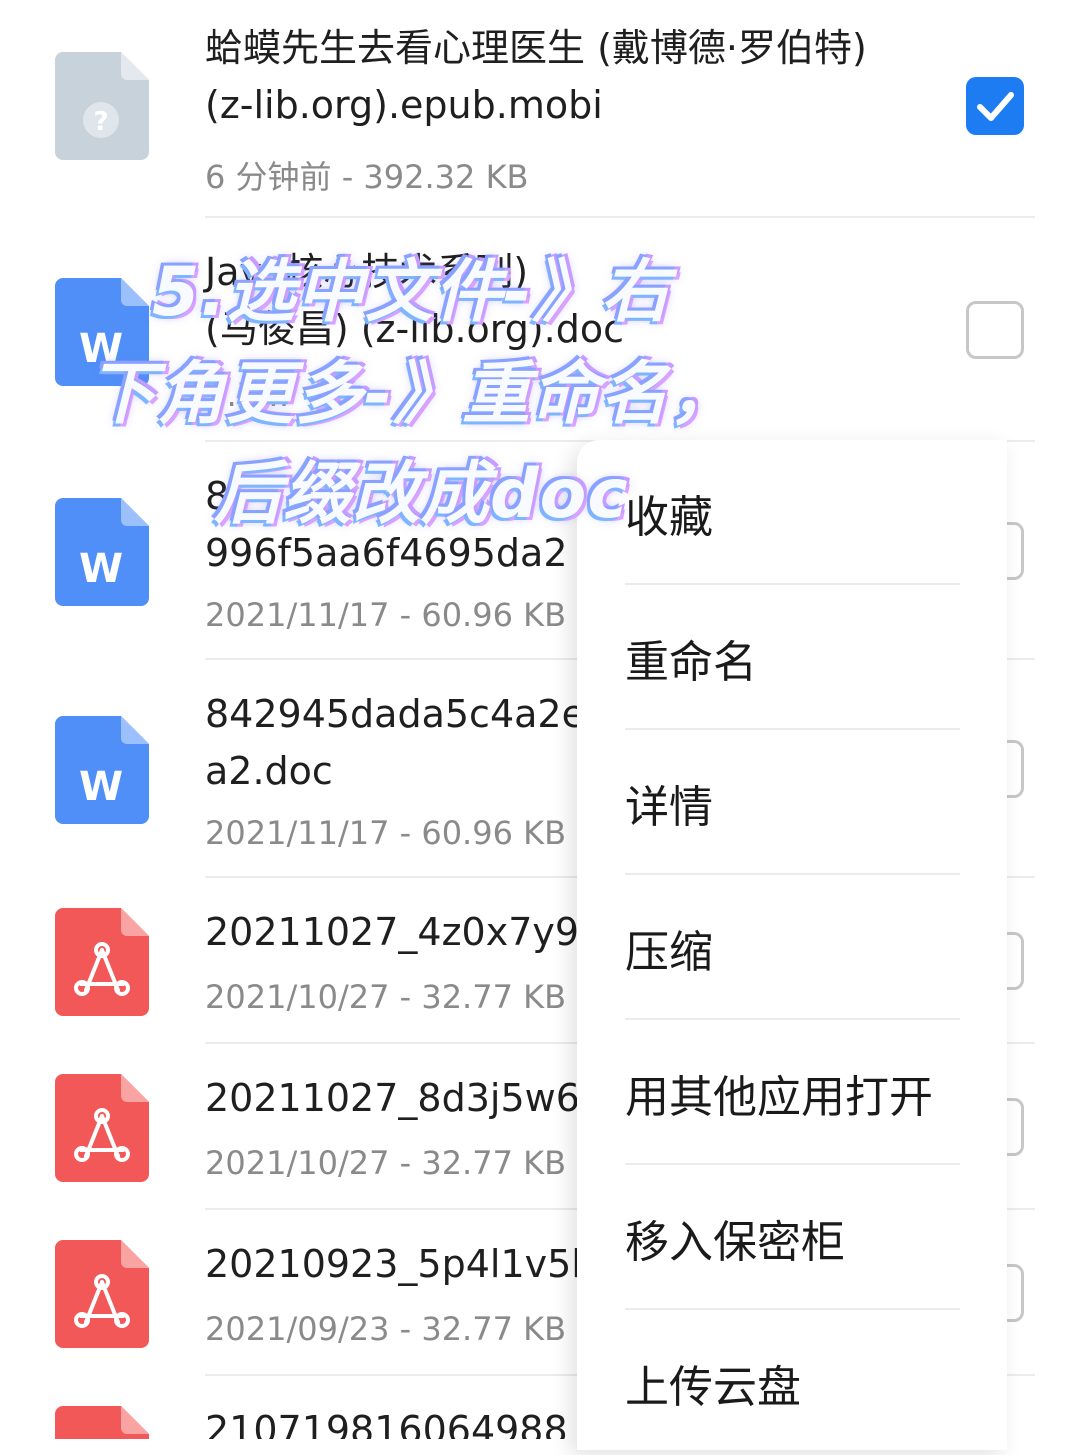  What do you see at coordinates (386, 1329) in the screenshot?
I see `file-meta: 2021/09/23 - 32.77 KB` at bounding box center [386, 1329].